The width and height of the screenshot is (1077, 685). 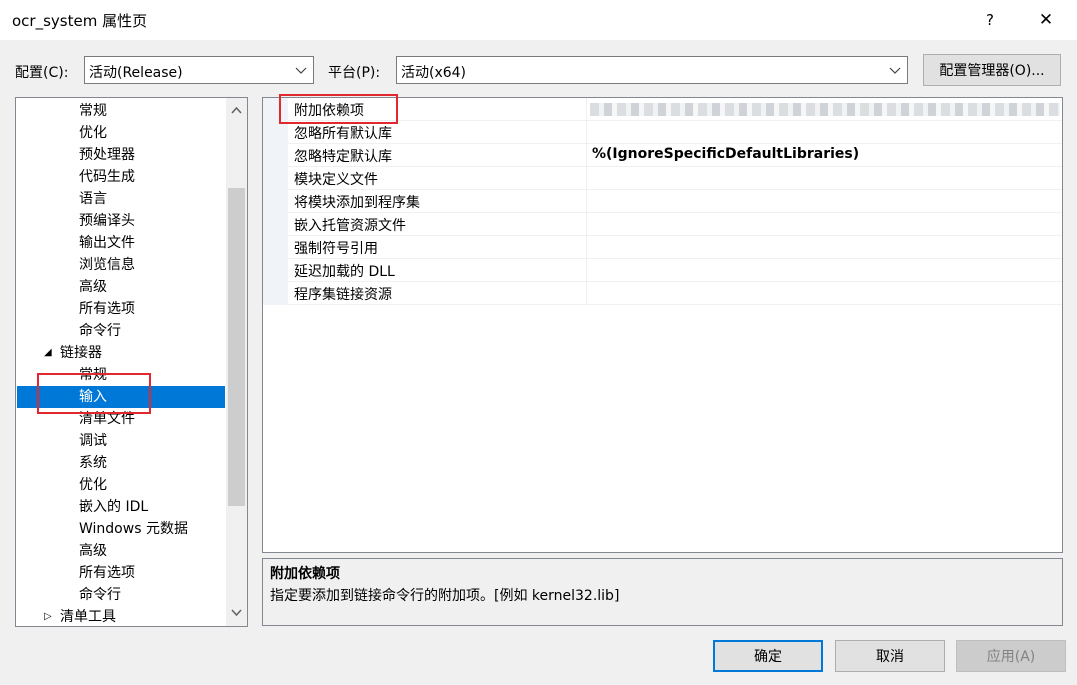 What do you see at coordinates (136, 73) in the screenshot?
I see `configuration-value: 活动(Release)` at bounding box center [136, 73].